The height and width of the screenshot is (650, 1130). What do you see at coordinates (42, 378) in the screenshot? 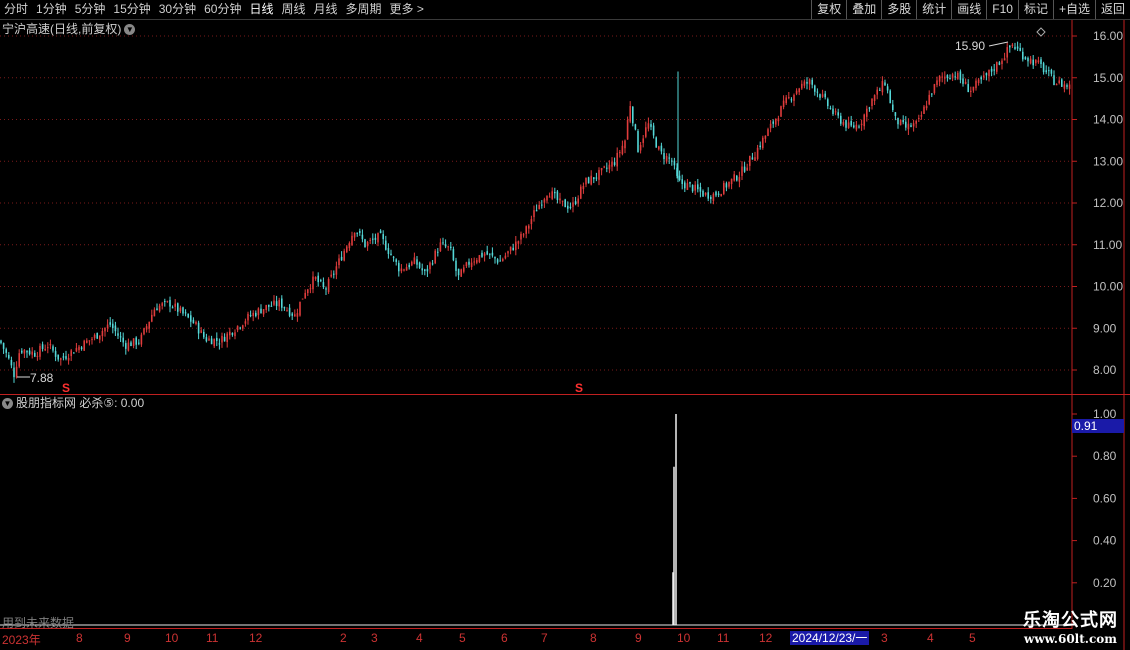
I see `low-price-label: 7.88` at bounding box center [42, 378].